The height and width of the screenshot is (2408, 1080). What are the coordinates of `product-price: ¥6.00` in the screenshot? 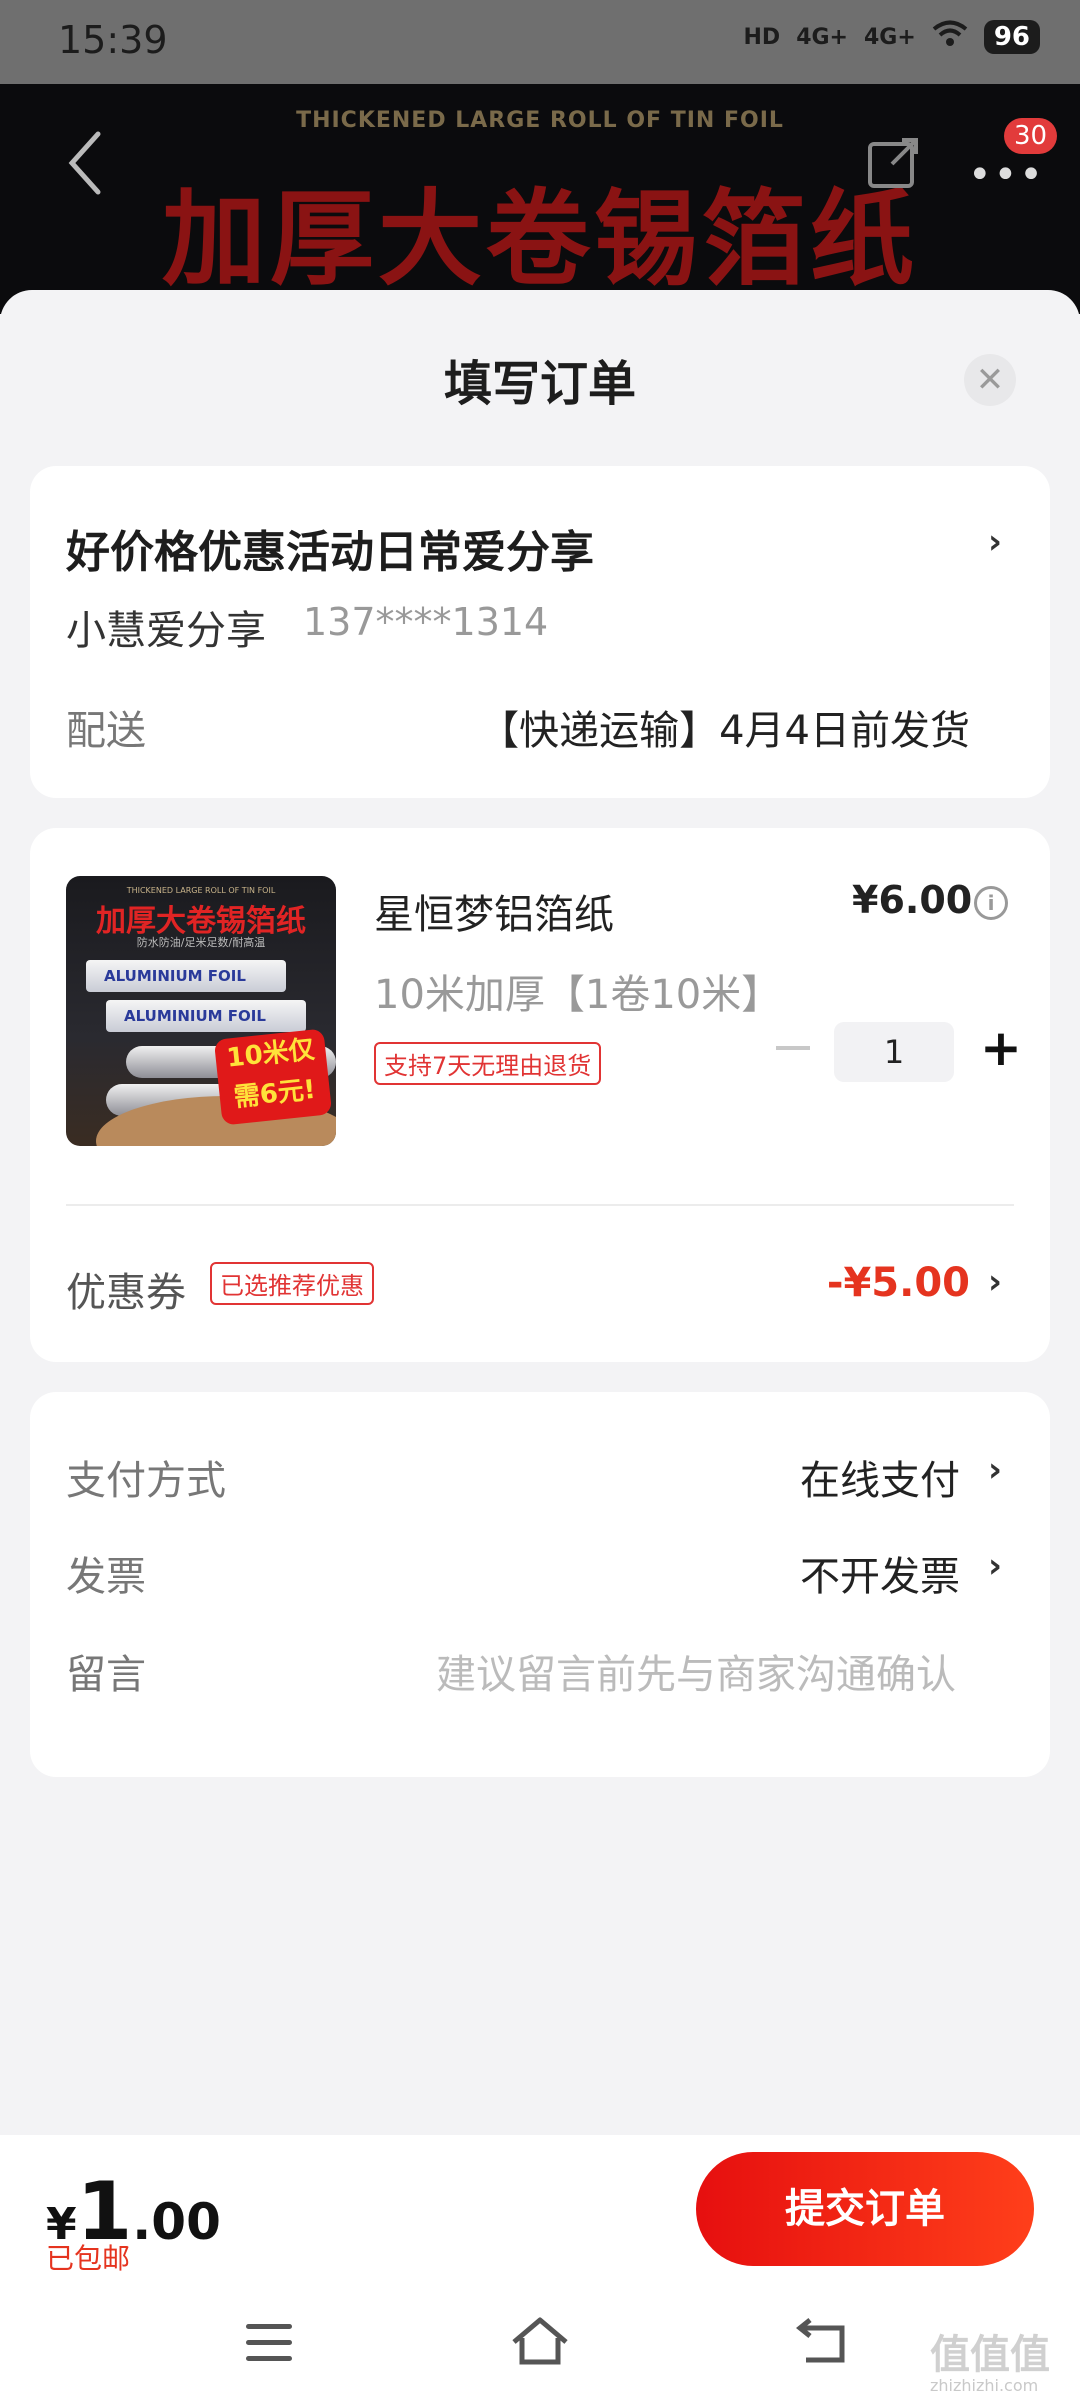 It's located at (912, 900).